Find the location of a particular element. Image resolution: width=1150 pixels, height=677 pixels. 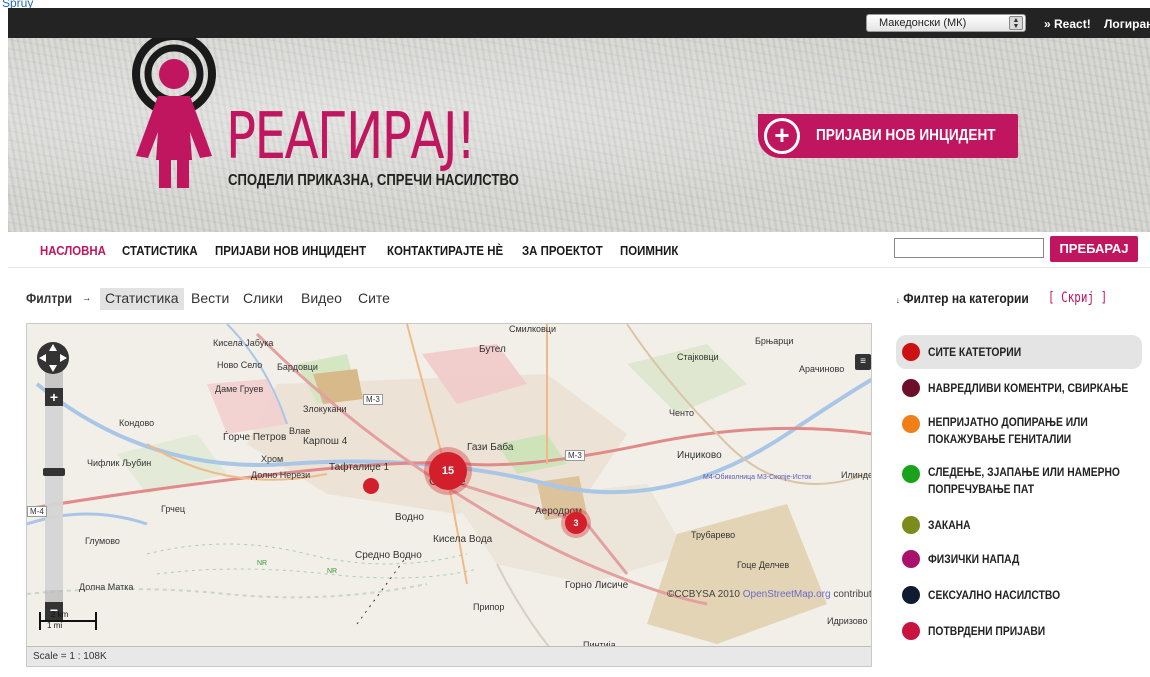

filter-tab-photos: Слики is located at coordinates (263, 299).